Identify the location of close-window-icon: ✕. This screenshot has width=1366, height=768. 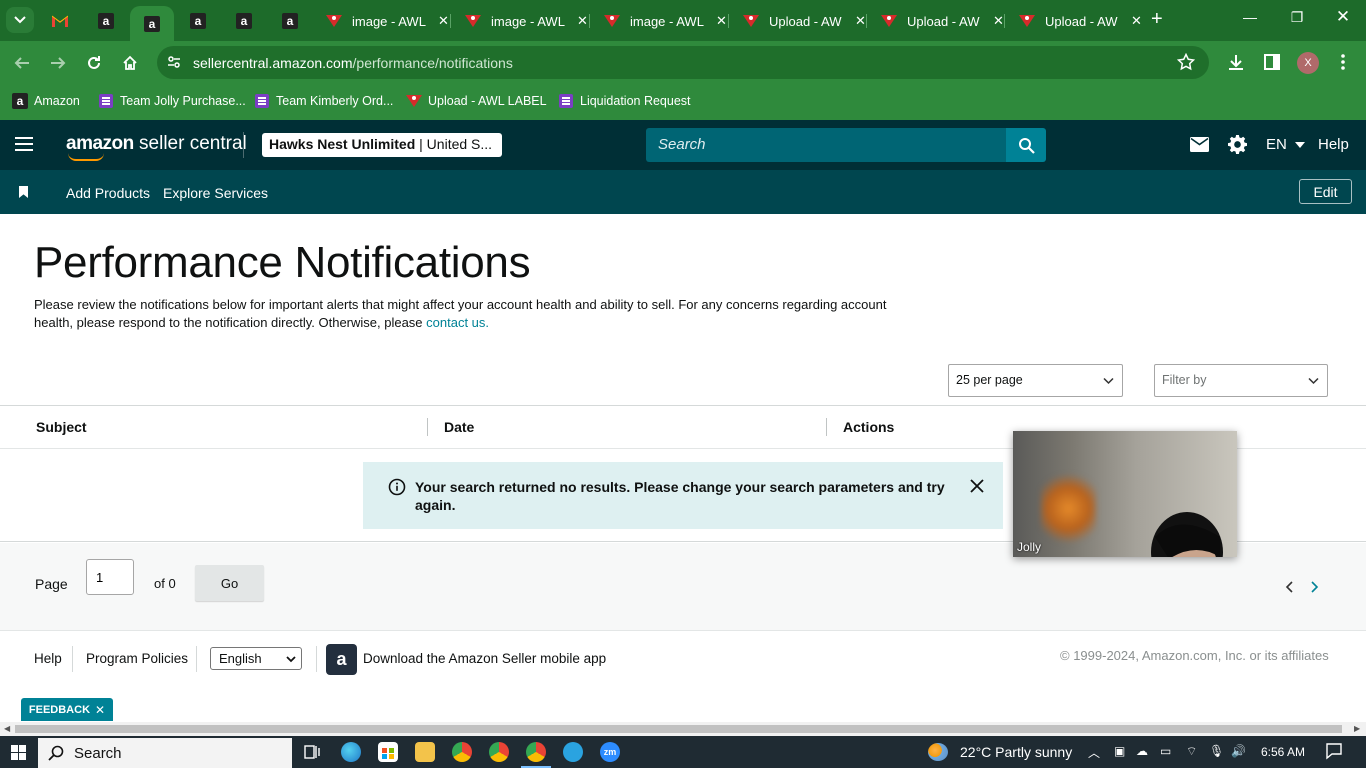
(1343, 17).